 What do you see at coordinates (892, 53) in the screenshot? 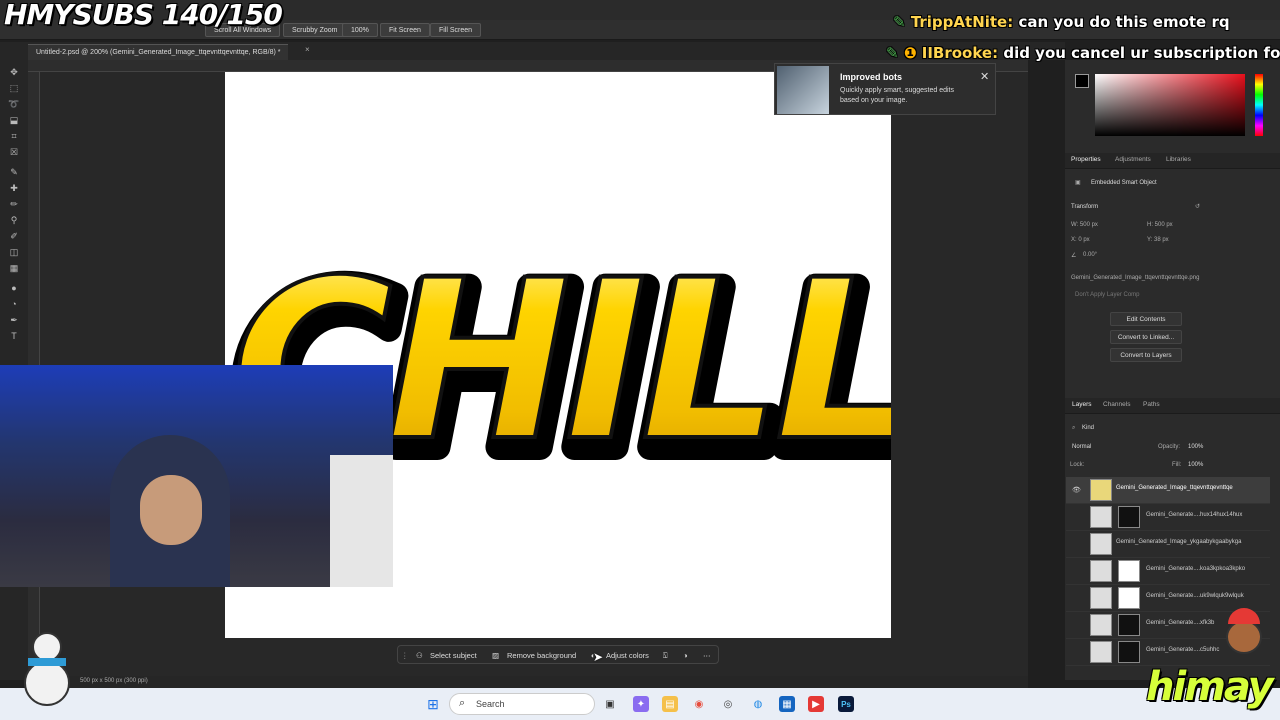
I see `chat-badge-icon: ✎` at bounding box center [892, 53].